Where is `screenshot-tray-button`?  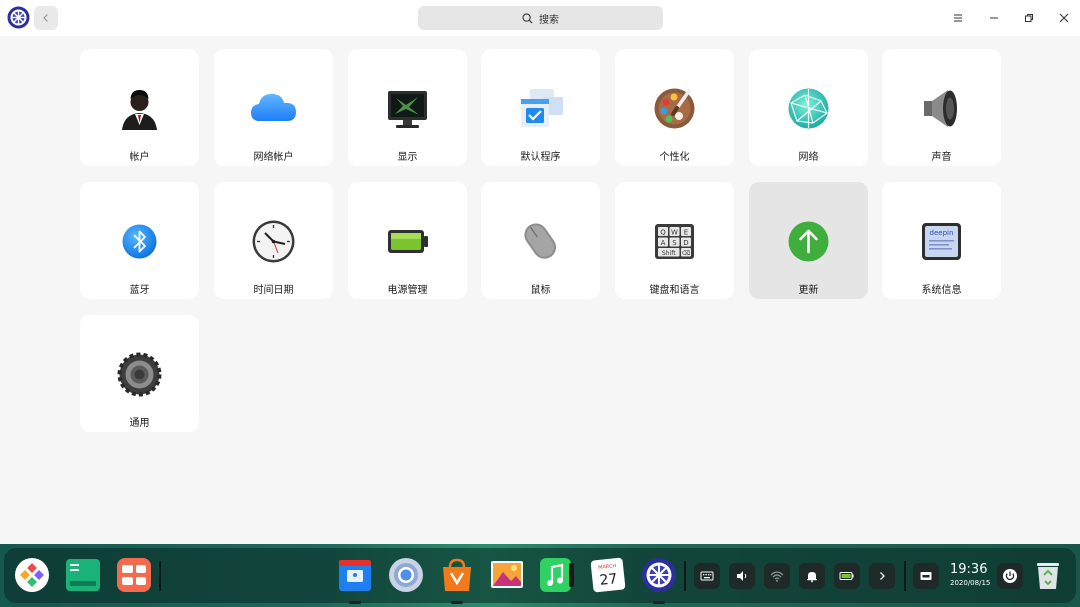 screenshot-tray-button is located at coordinates (926, 576).